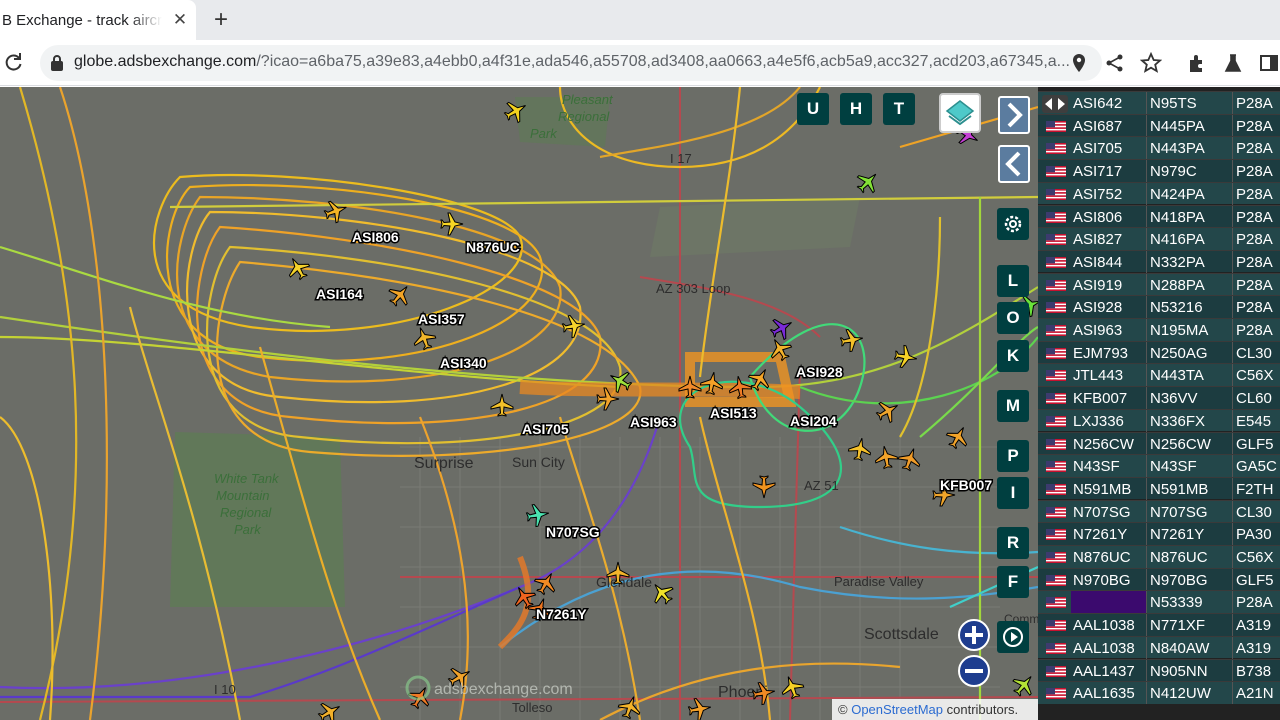  What do you see at coordinates (1159, 352) in the screenshot?
I see `aircraft-row: EJM793 N250AG CL30` at bounding box center [1159, 352].